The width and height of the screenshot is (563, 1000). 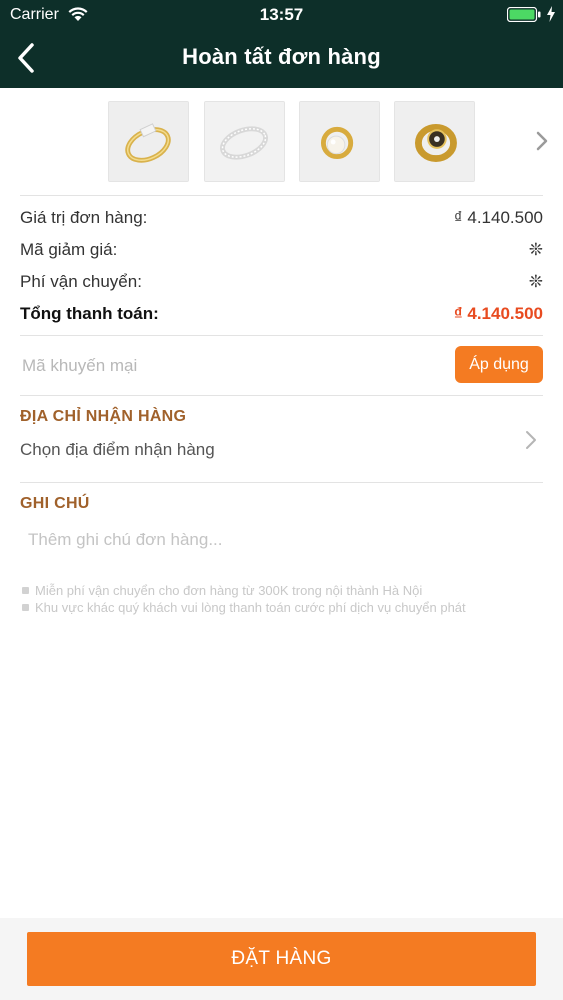 I want to click on ring-diamond-band-icon, so click(x=148, y=141).